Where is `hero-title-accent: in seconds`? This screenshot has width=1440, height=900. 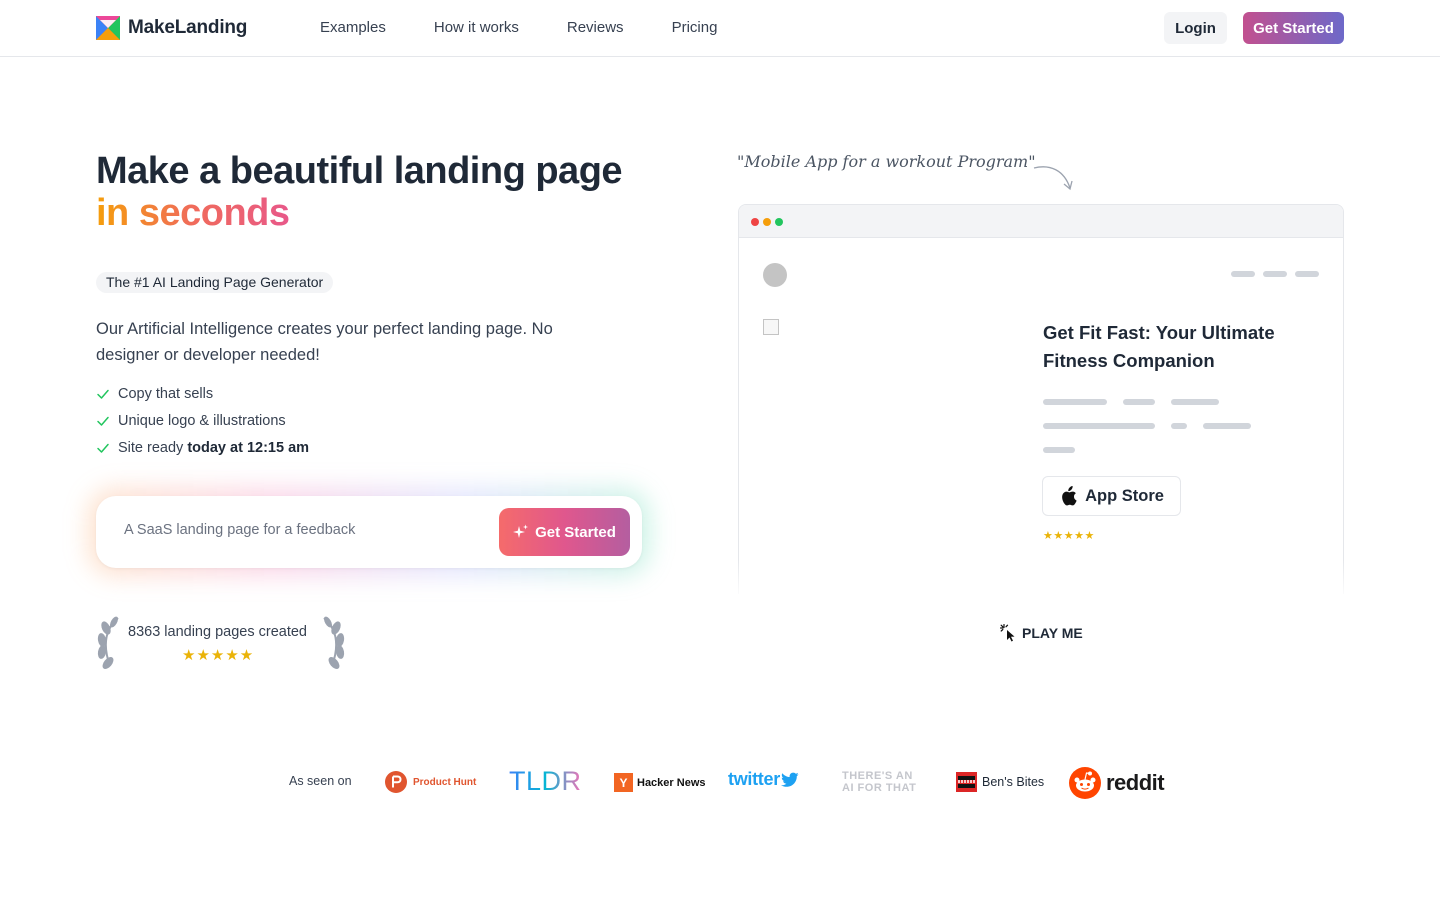 hero-title-accent: in seconds is located at coordinates (193, 213).